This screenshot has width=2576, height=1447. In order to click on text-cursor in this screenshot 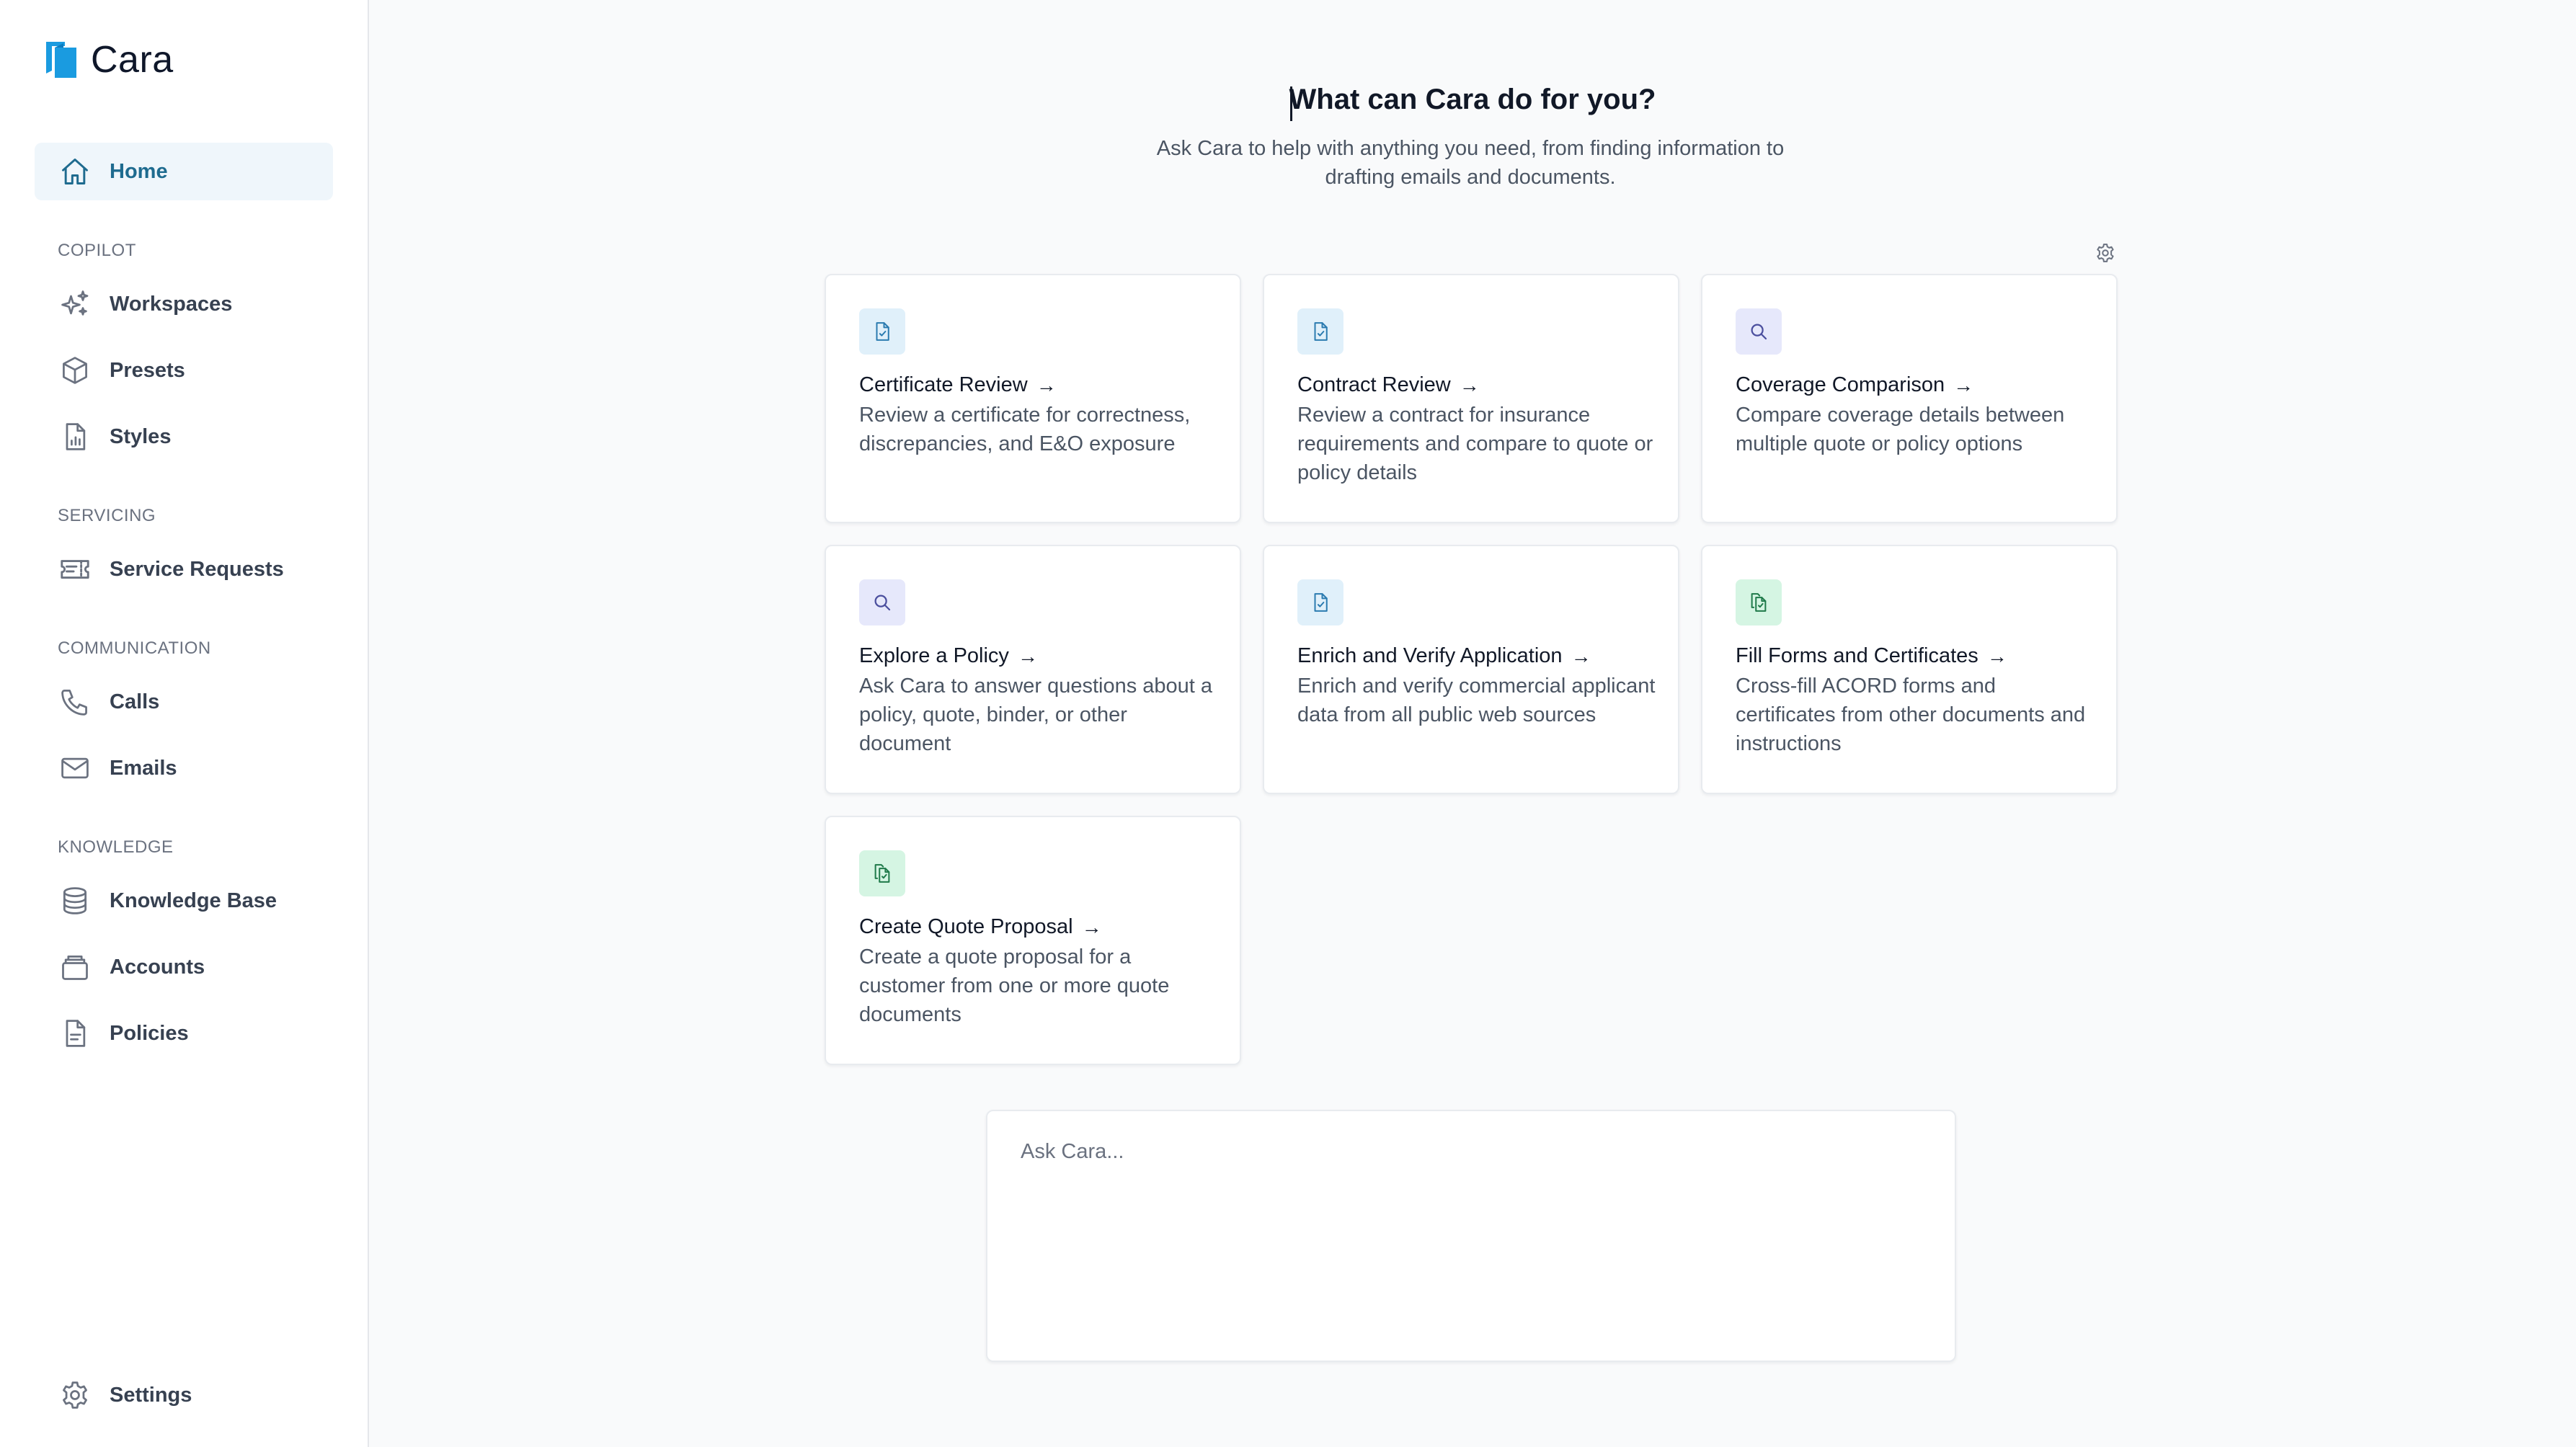, I will do `click(1291, 104)`.